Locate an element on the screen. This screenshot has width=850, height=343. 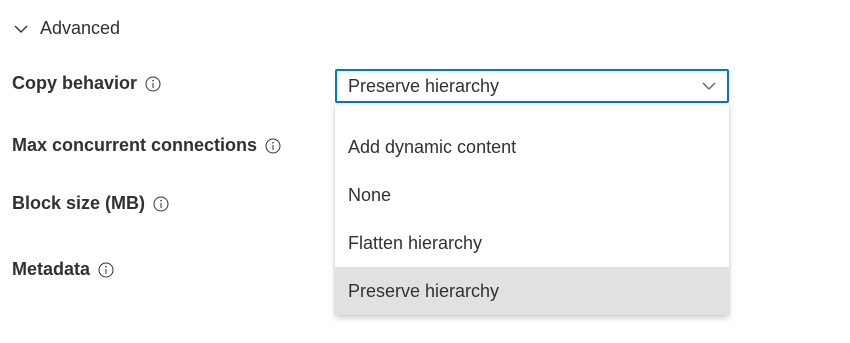
advanced-section-toggle: Advanced is located at coordinates (66, 28).